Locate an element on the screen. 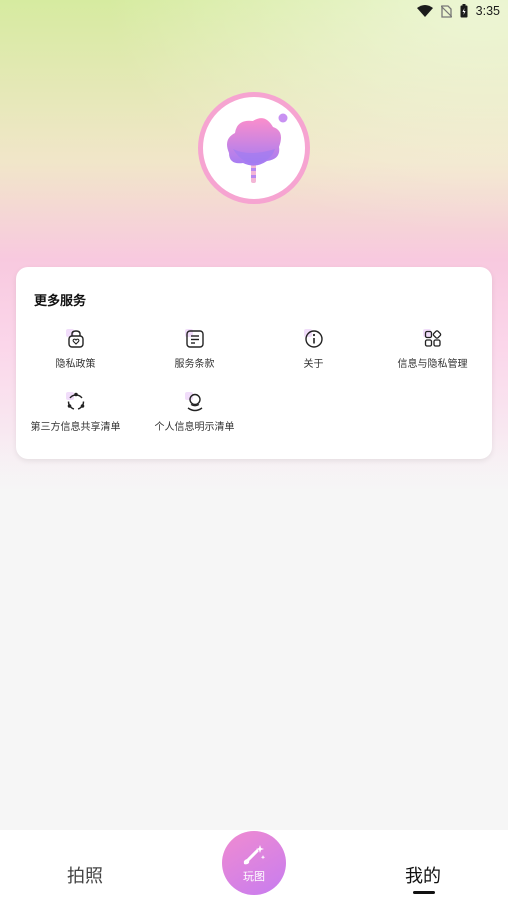 The width and height of the screenshot is (508, 904). terms-of-service-label: 服务条款 is located at coordinates (194, 364).